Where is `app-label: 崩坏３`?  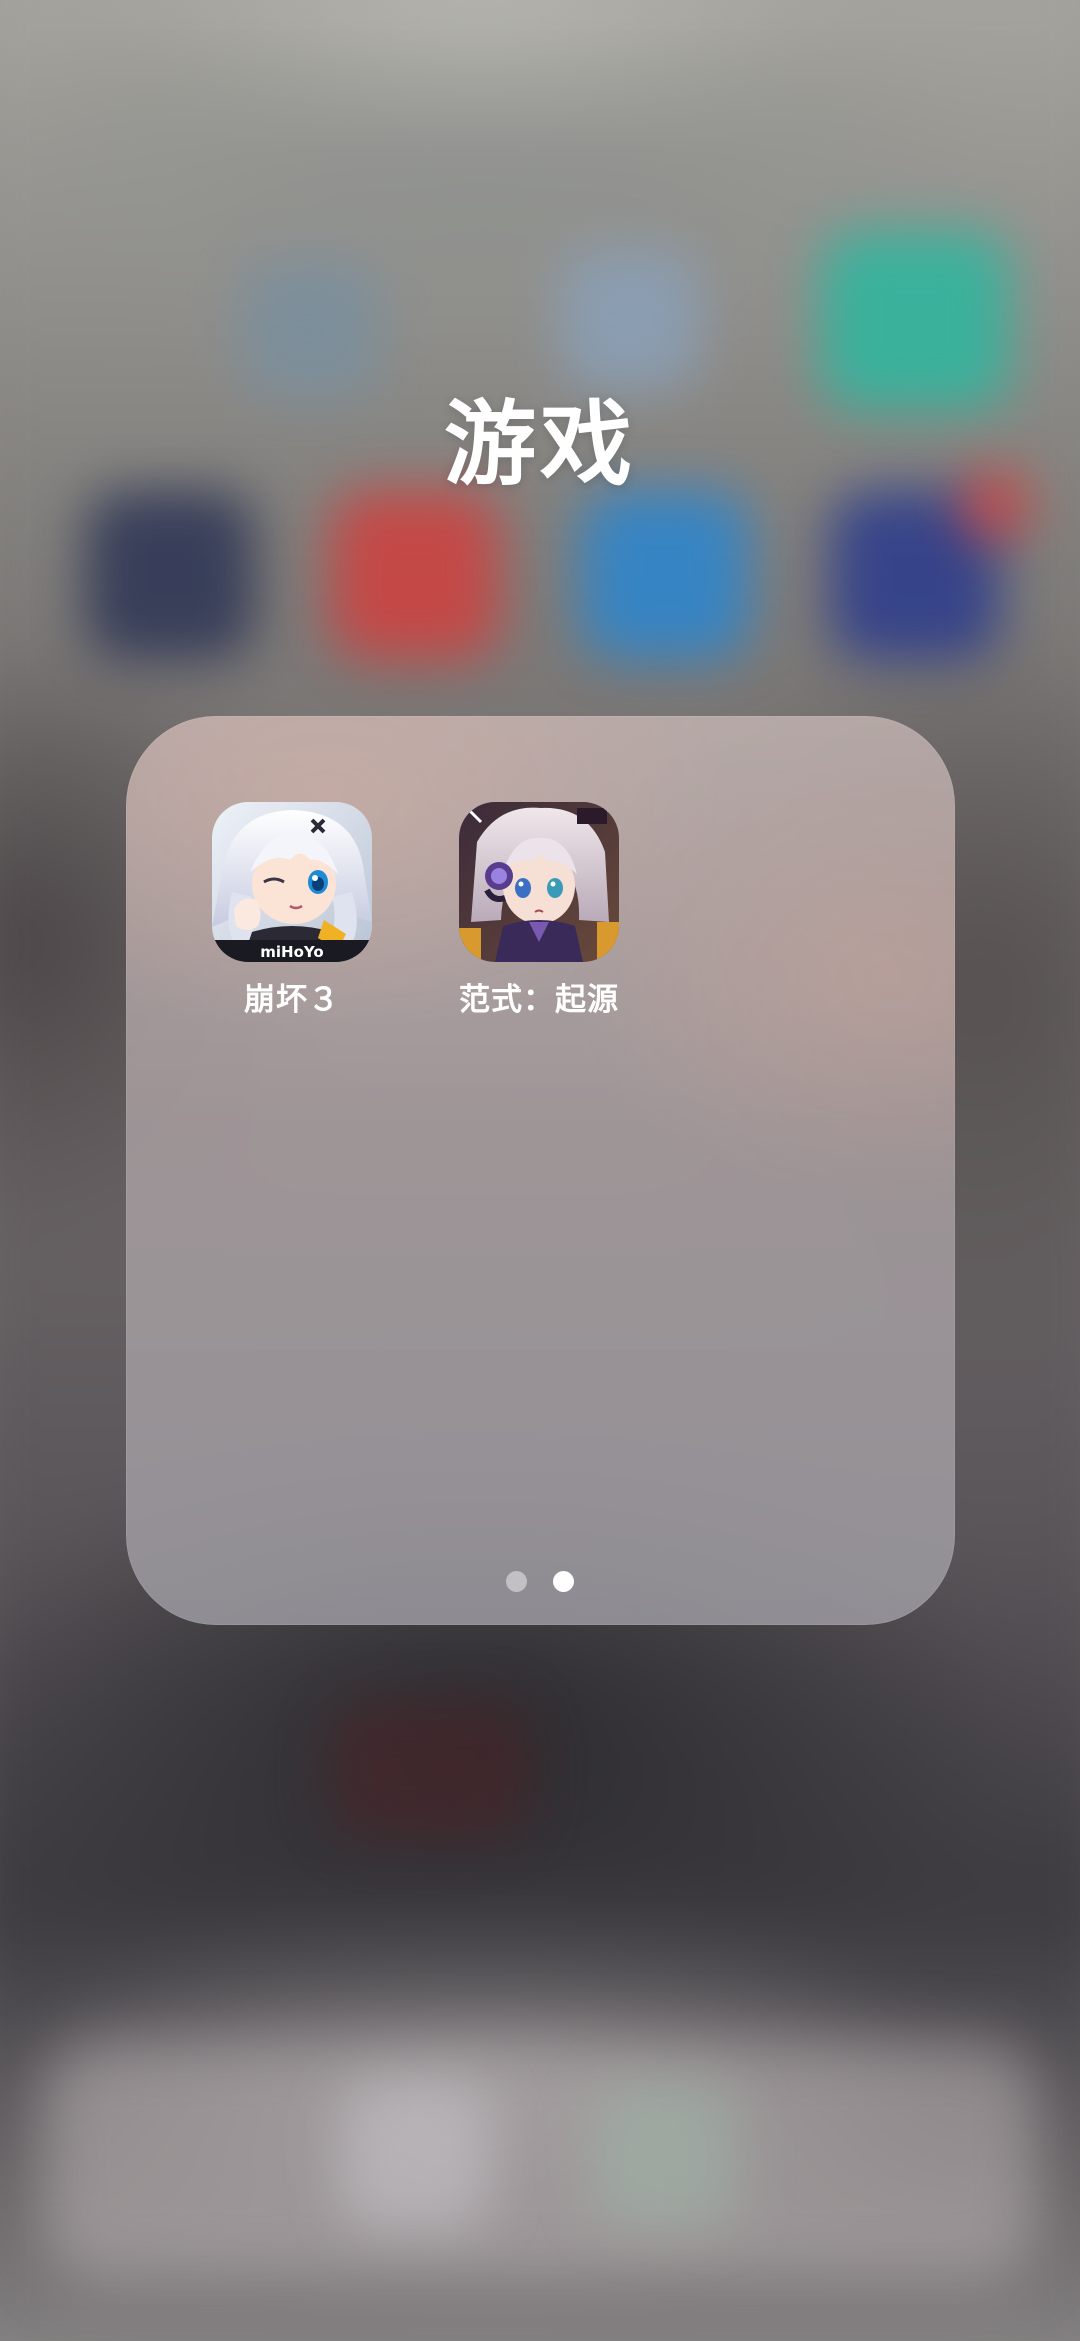
app-label: 崩坏３ is located at coordinates (292, 1000).